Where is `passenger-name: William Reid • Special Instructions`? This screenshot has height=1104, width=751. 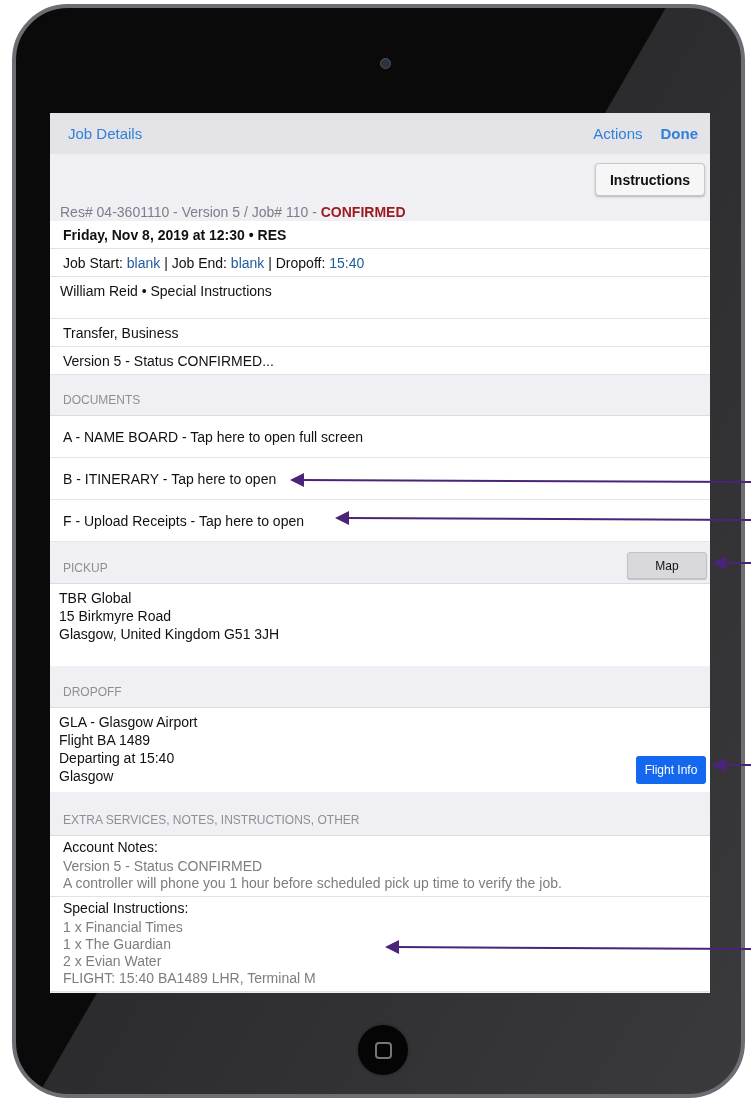 passenger-name: William Reid • Special Instructions is located at coordinates (166, 291).